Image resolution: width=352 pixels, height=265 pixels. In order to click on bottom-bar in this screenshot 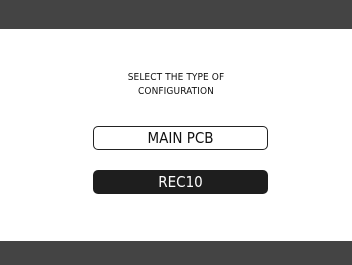, I will do `click(176, 253)`.